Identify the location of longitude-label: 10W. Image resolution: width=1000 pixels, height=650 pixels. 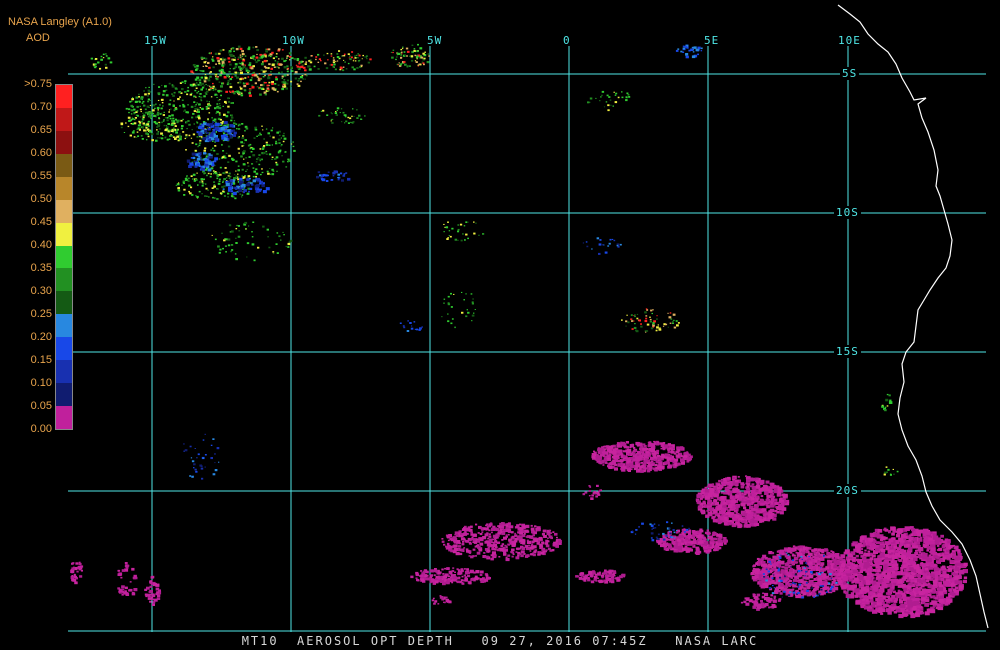
(293, 40).